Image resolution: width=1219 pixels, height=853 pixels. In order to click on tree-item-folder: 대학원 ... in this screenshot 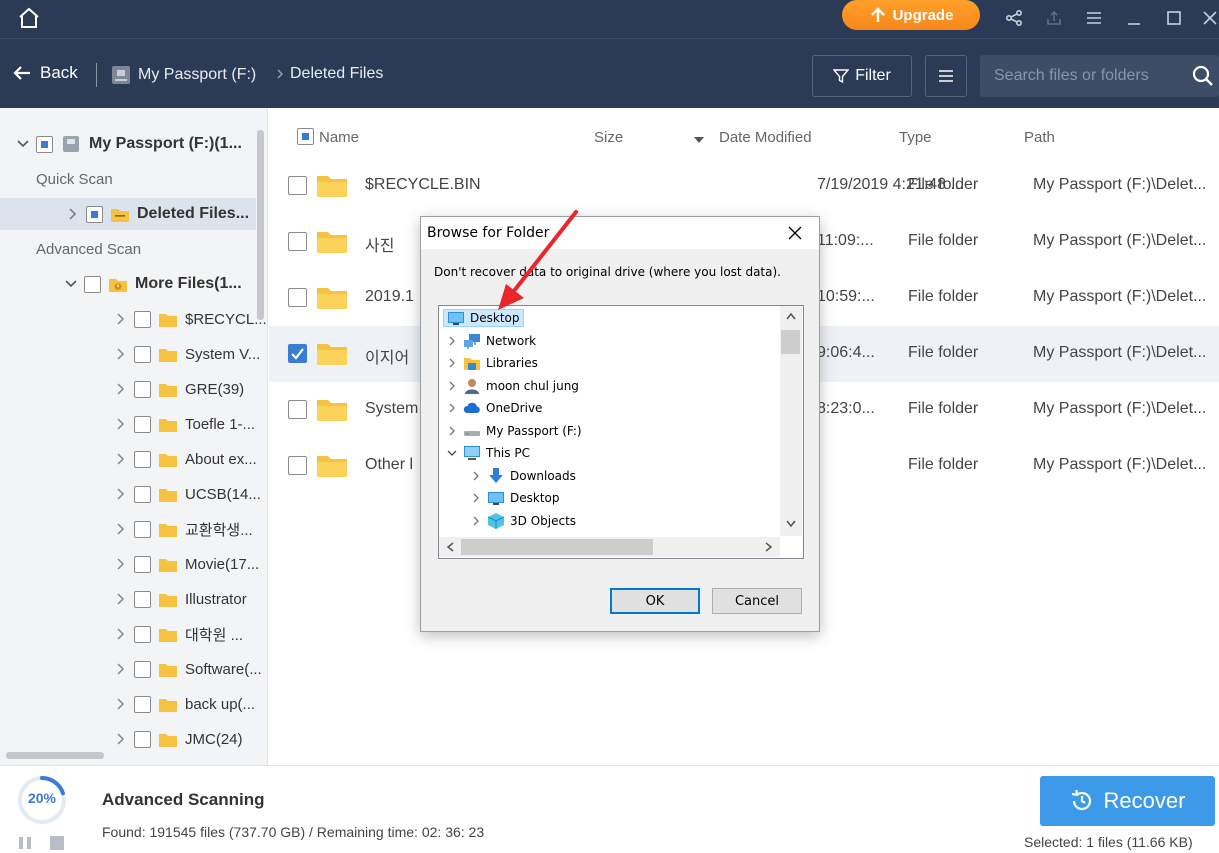, I will do `click(128, 634)`.